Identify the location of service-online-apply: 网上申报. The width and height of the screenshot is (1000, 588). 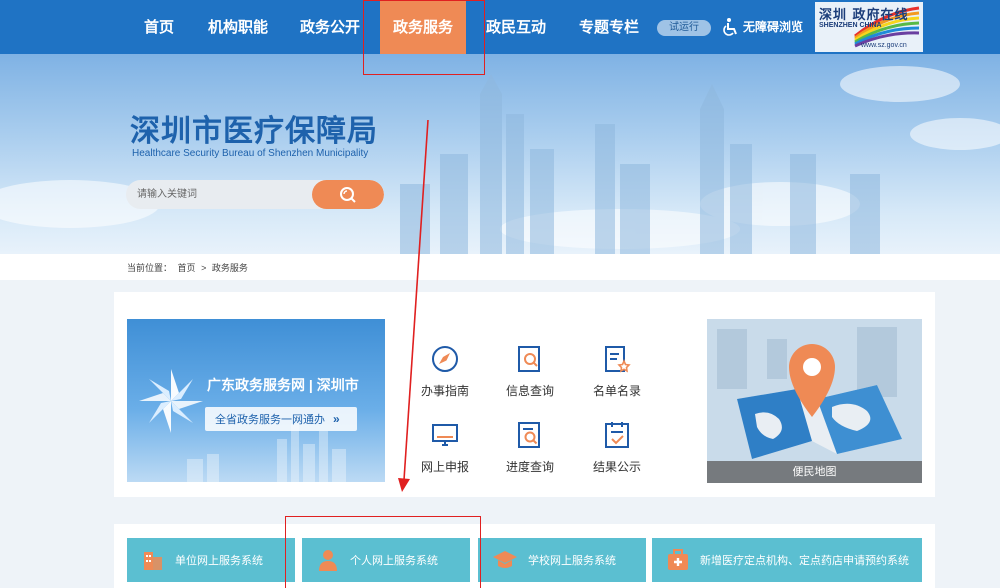
(445, 447).